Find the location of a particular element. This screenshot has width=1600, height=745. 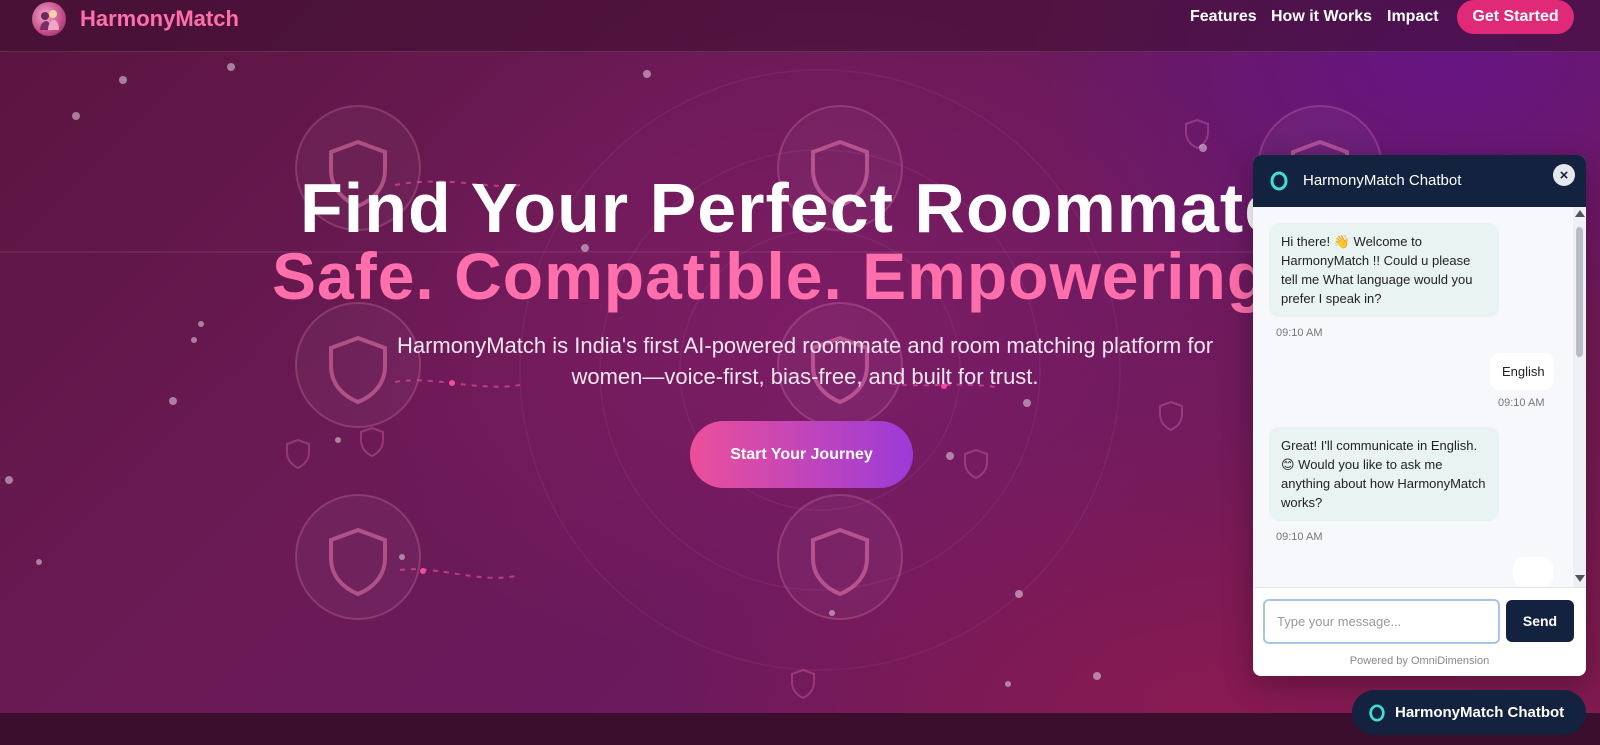

chatbot-launcher-label: HarmonyMatch Chatbot is located at coordinates (1480, 712).